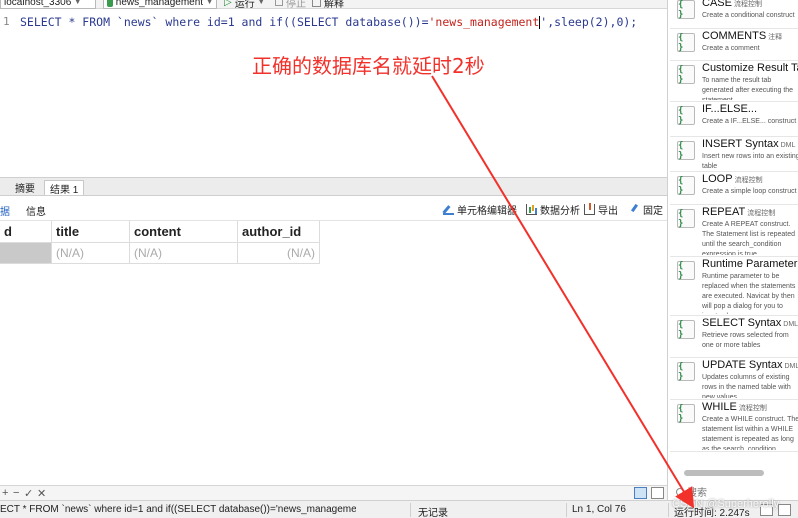 Image resolution: width=798 pixels, height=518 pixels. Describe the element at coordinates (91, 232) in the screenshot. I see `column-header: title` at that location.